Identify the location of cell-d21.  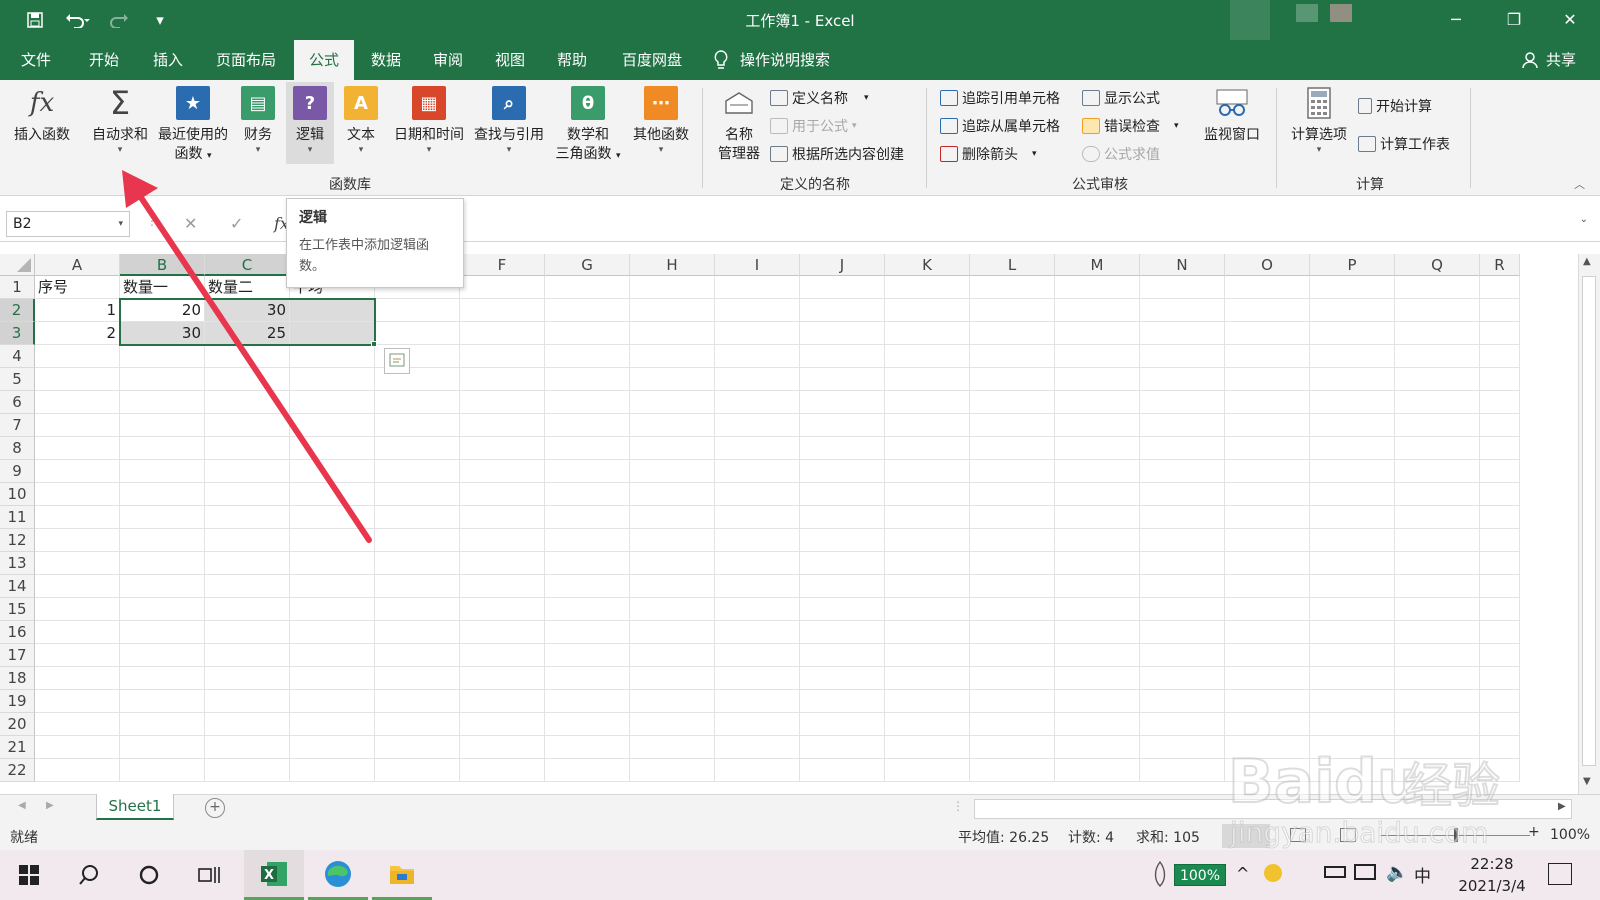
(332, 747).